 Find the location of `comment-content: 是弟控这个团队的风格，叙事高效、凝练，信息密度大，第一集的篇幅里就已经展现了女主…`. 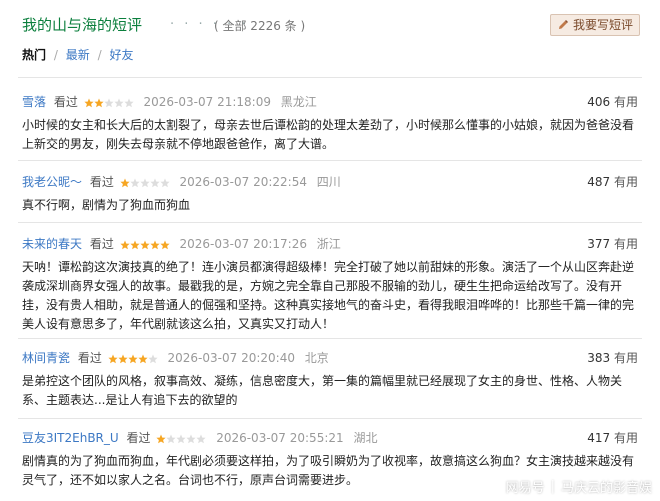

comment-content: 是弟控这个团队的风格，叙事高效、凝练，信息密度大，第一集的篇幅里就已经展现了女主… is located at coordinates (322, 390).